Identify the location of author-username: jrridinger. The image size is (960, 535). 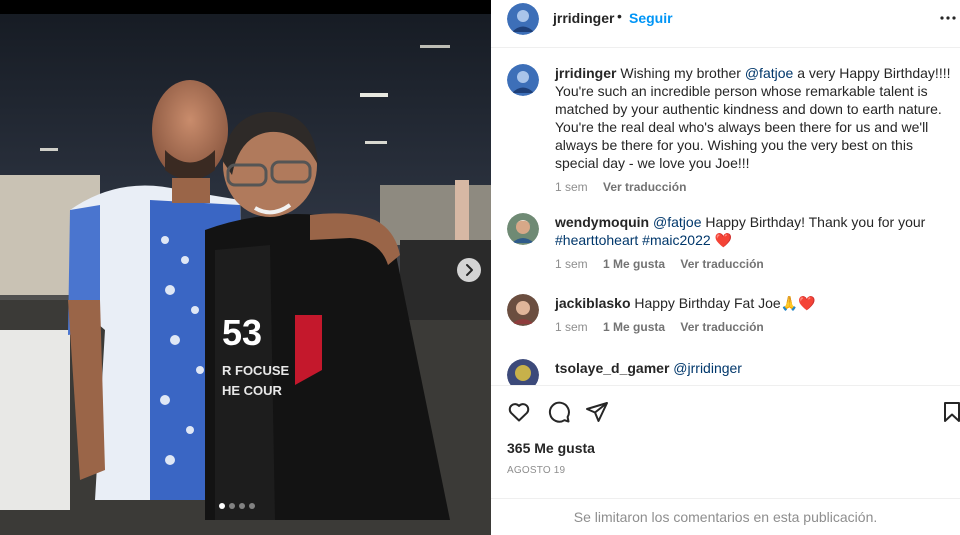
(583, 18).